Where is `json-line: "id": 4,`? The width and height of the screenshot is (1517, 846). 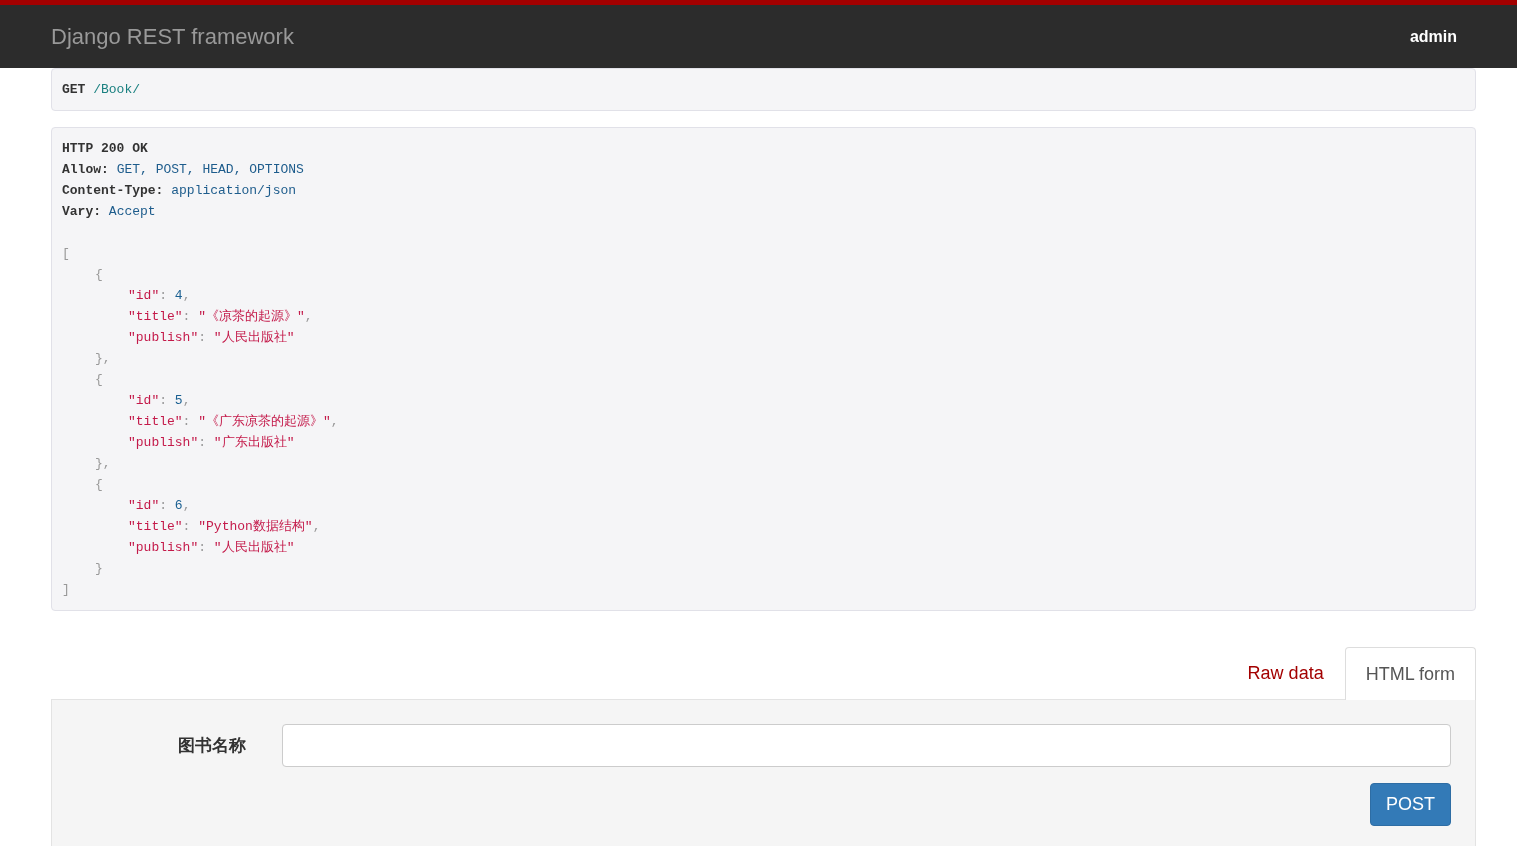
json-line: "id": 4, is located at coordinates (159, 296).